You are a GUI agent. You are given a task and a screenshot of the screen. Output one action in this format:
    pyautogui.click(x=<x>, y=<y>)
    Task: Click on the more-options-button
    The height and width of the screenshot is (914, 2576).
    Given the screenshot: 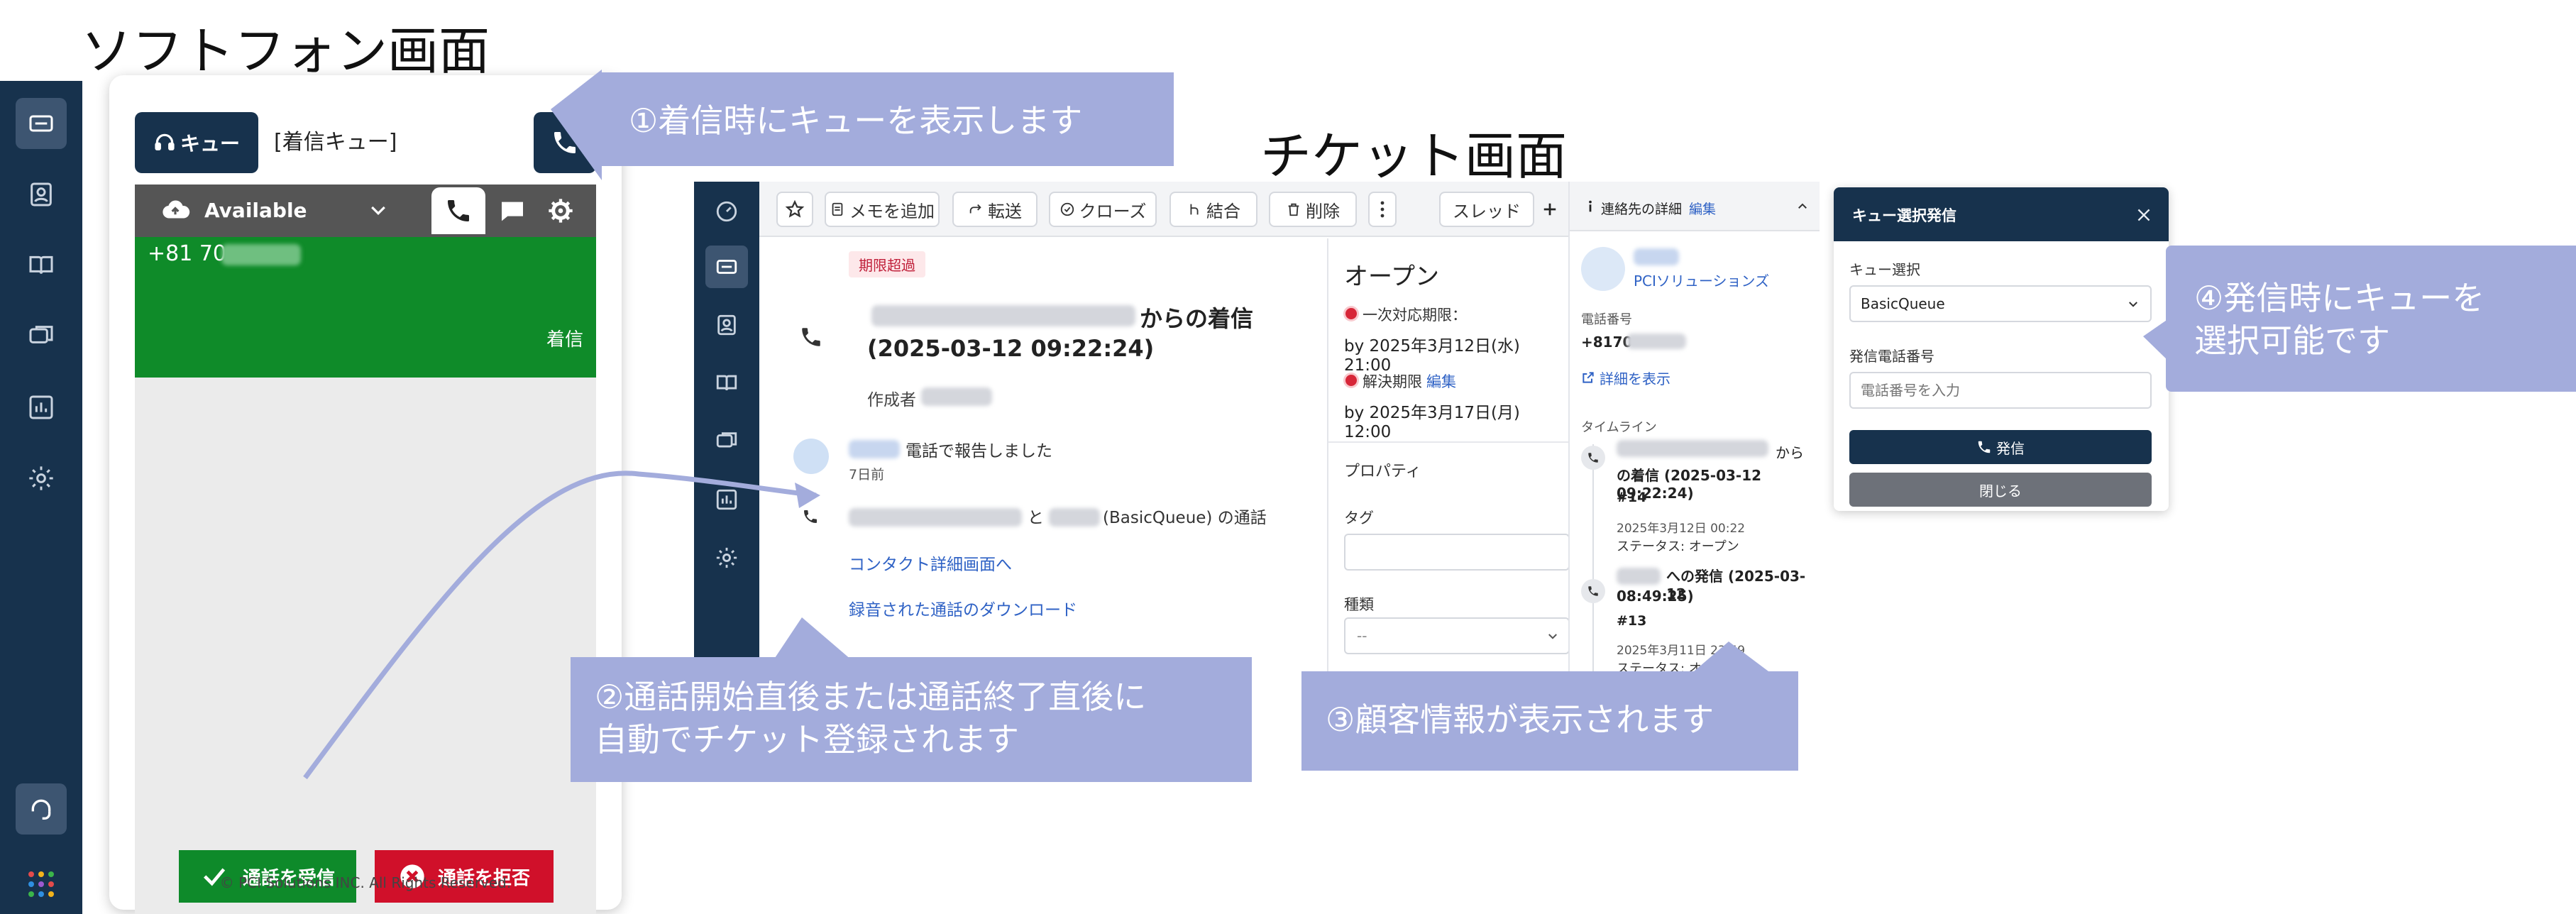 What is the action you would take?
    pyautogui.click(x=1382, y=209)
    